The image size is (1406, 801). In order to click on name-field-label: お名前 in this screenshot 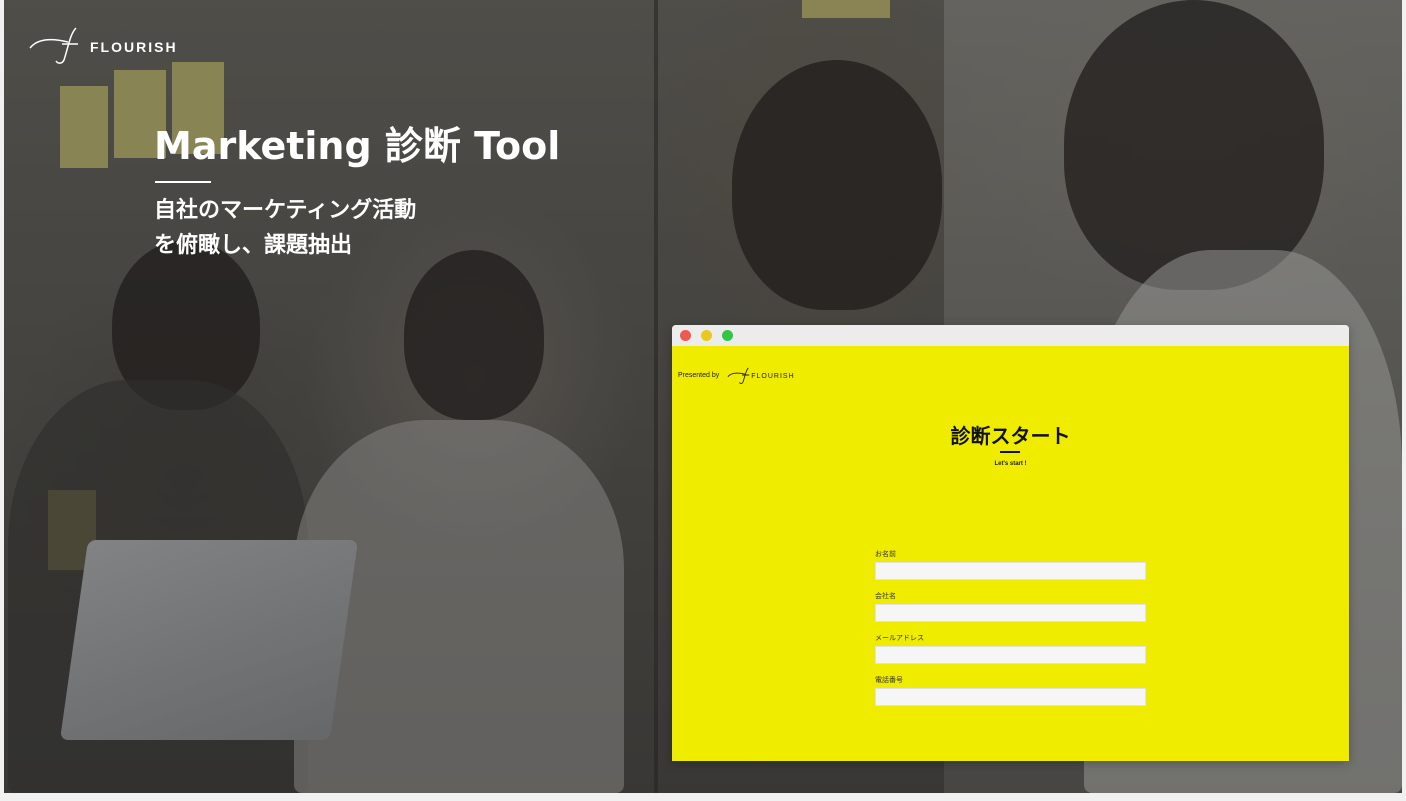, I will do `click(885, 554)`.